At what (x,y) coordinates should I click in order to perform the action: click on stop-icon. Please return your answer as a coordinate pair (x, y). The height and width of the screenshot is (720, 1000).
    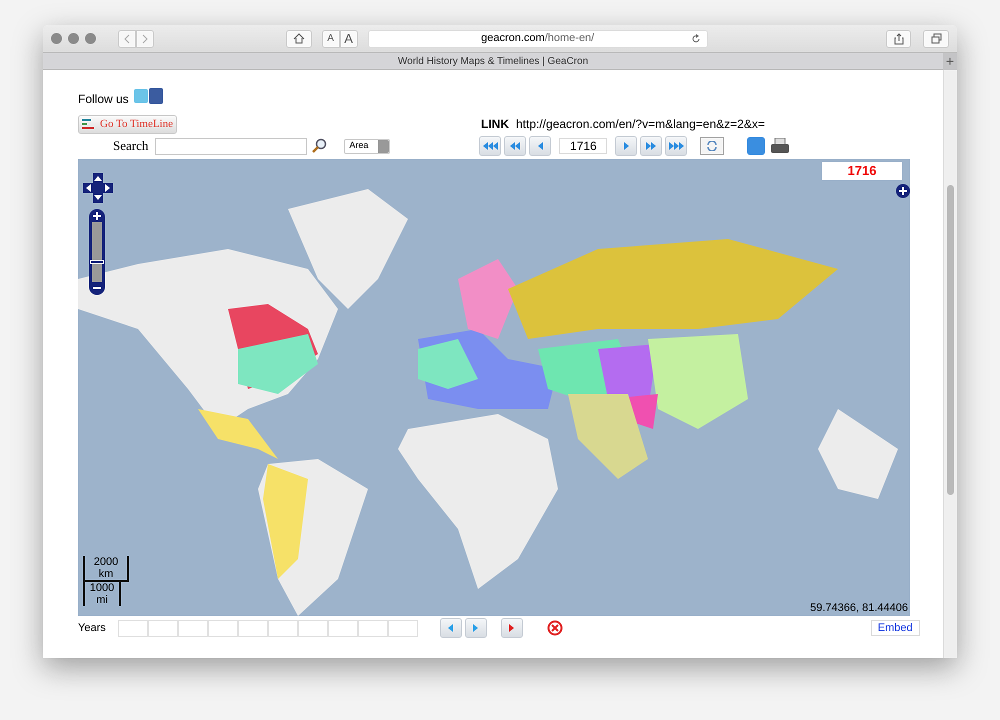
    Looking at the image, I should click on (554, 628).